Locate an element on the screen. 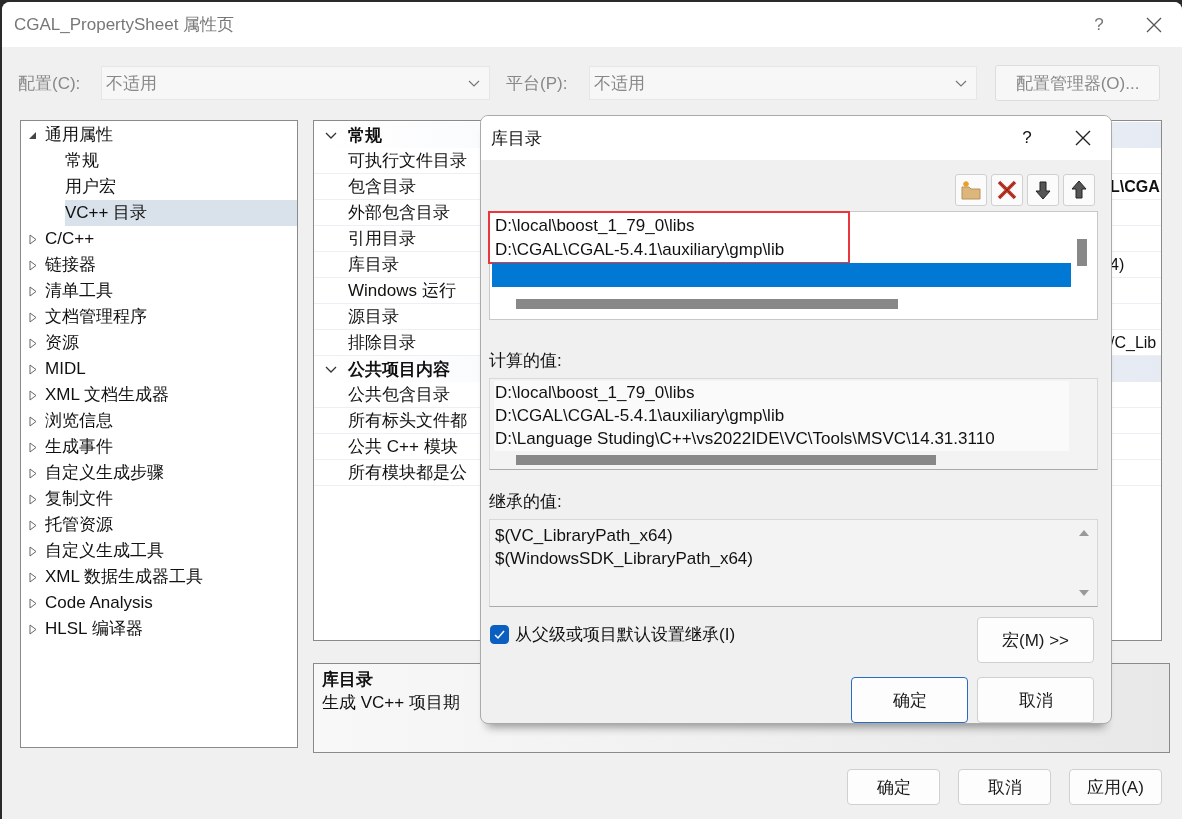 This screenshot has height=819, width=1182. property-name: 可执行文件目录 is located at coordinates (407, 160).